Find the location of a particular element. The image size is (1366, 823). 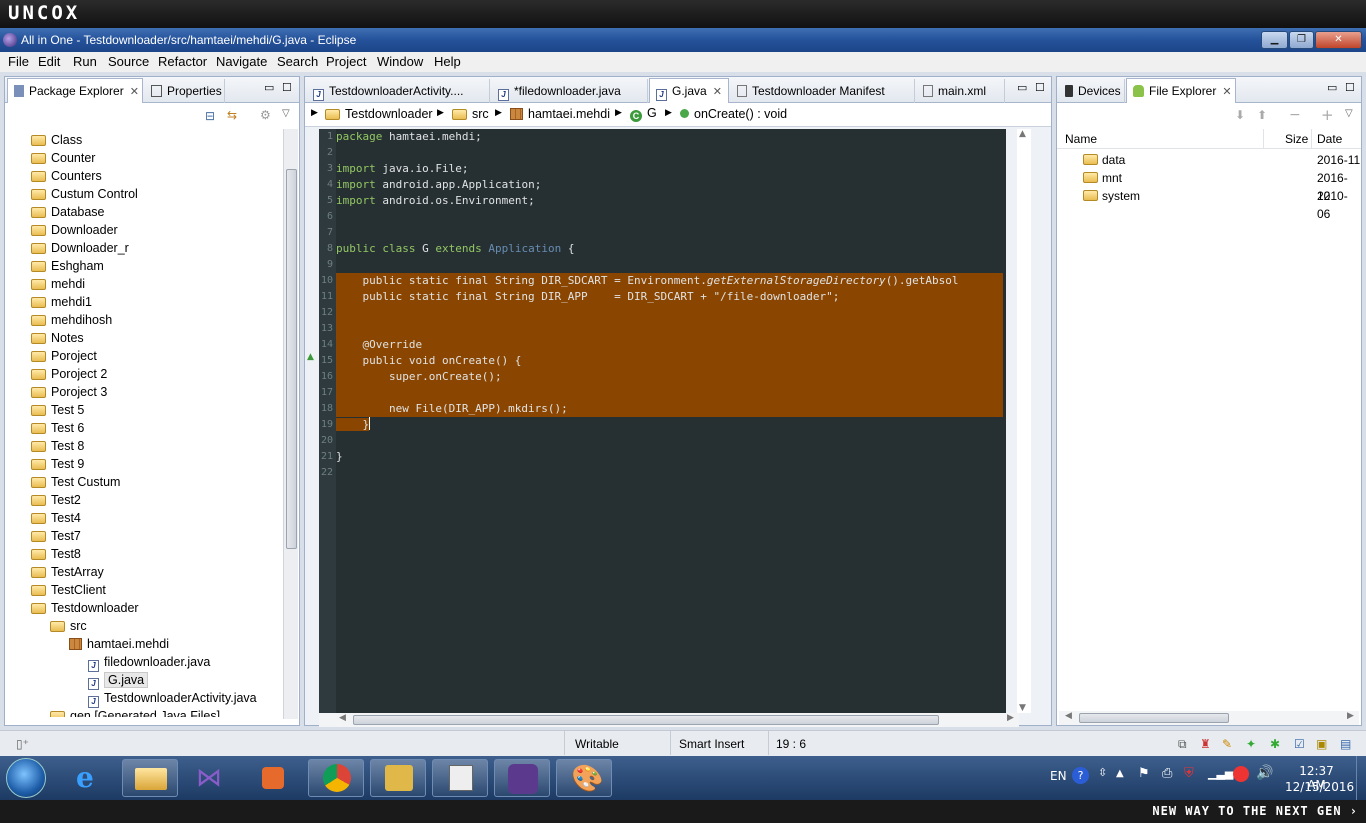

restore-icon: ⧉ is located at coordinates (1182, 744).